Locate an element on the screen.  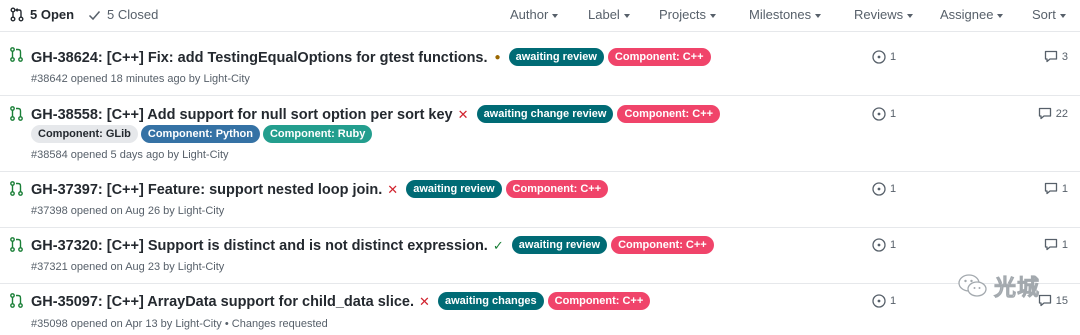
author-filter: Author is located at coordinates (534, 14).